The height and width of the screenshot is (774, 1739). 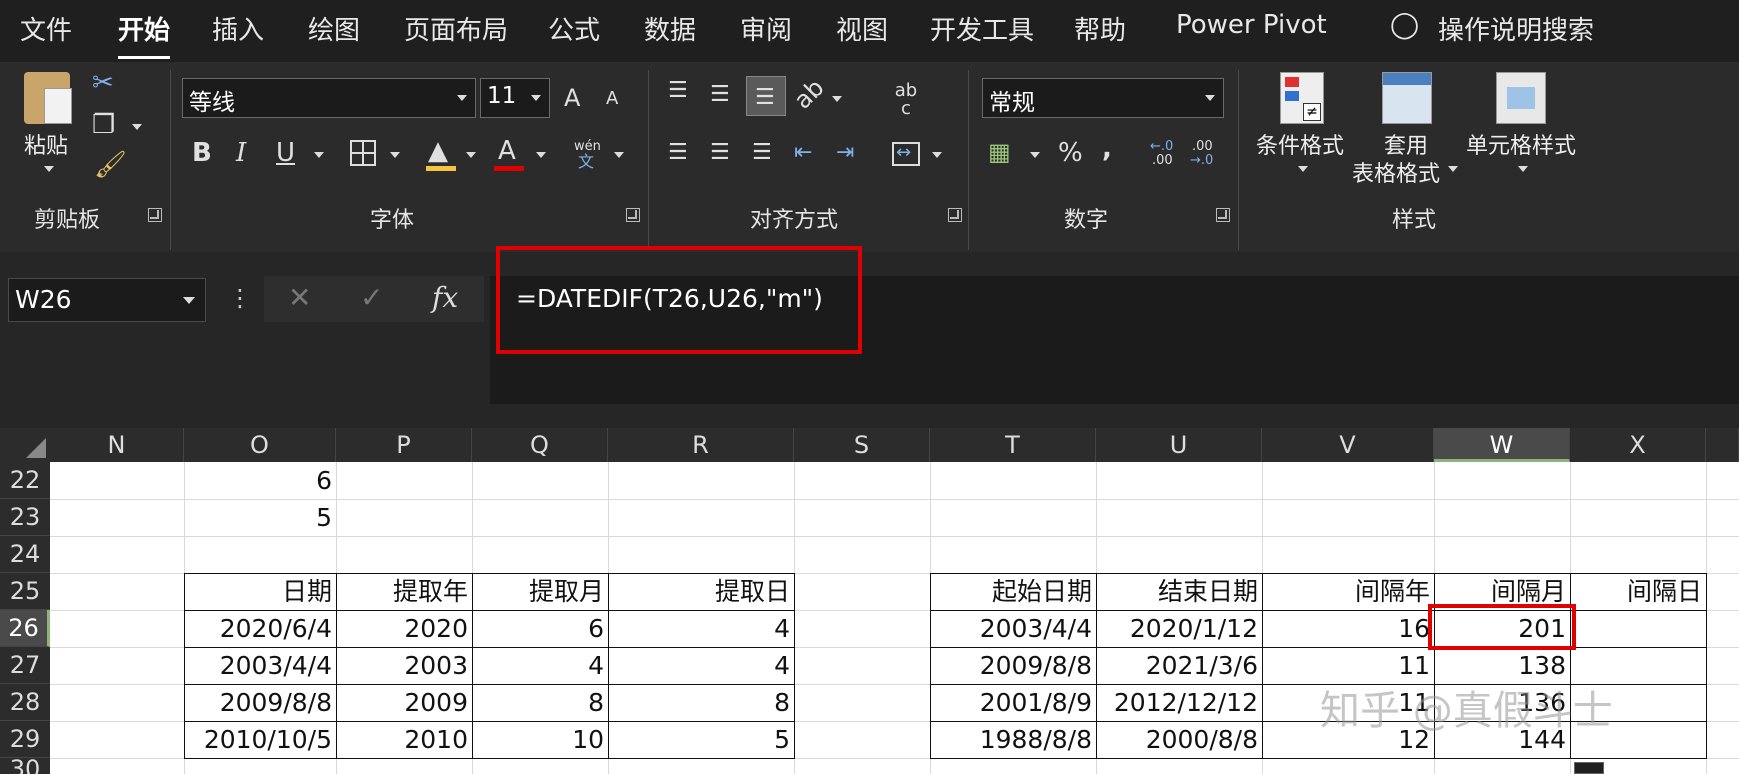 I want to click on header-end-date: 结束日期, so click(x=1179, y=592).